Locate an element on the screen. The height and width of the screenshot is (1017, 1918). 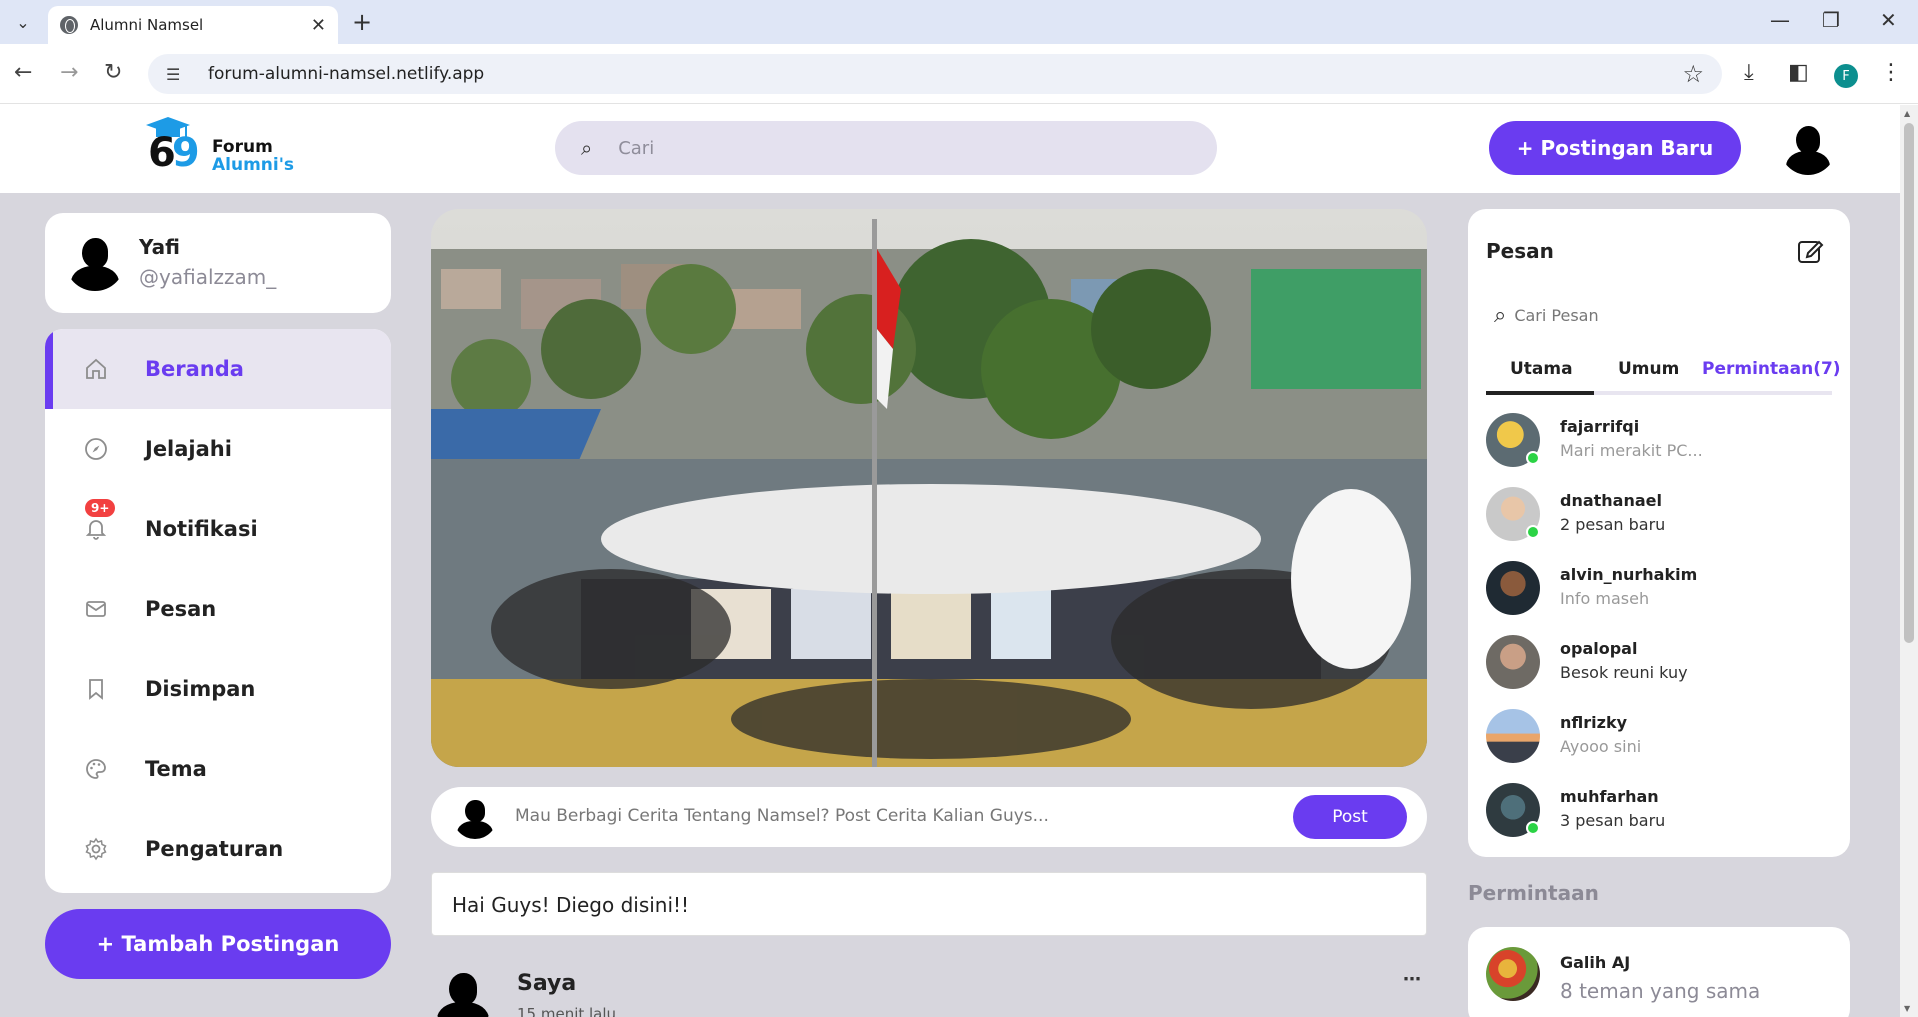
post-timestamp: 15 menit lalu is located at coordinates (567, 1011).